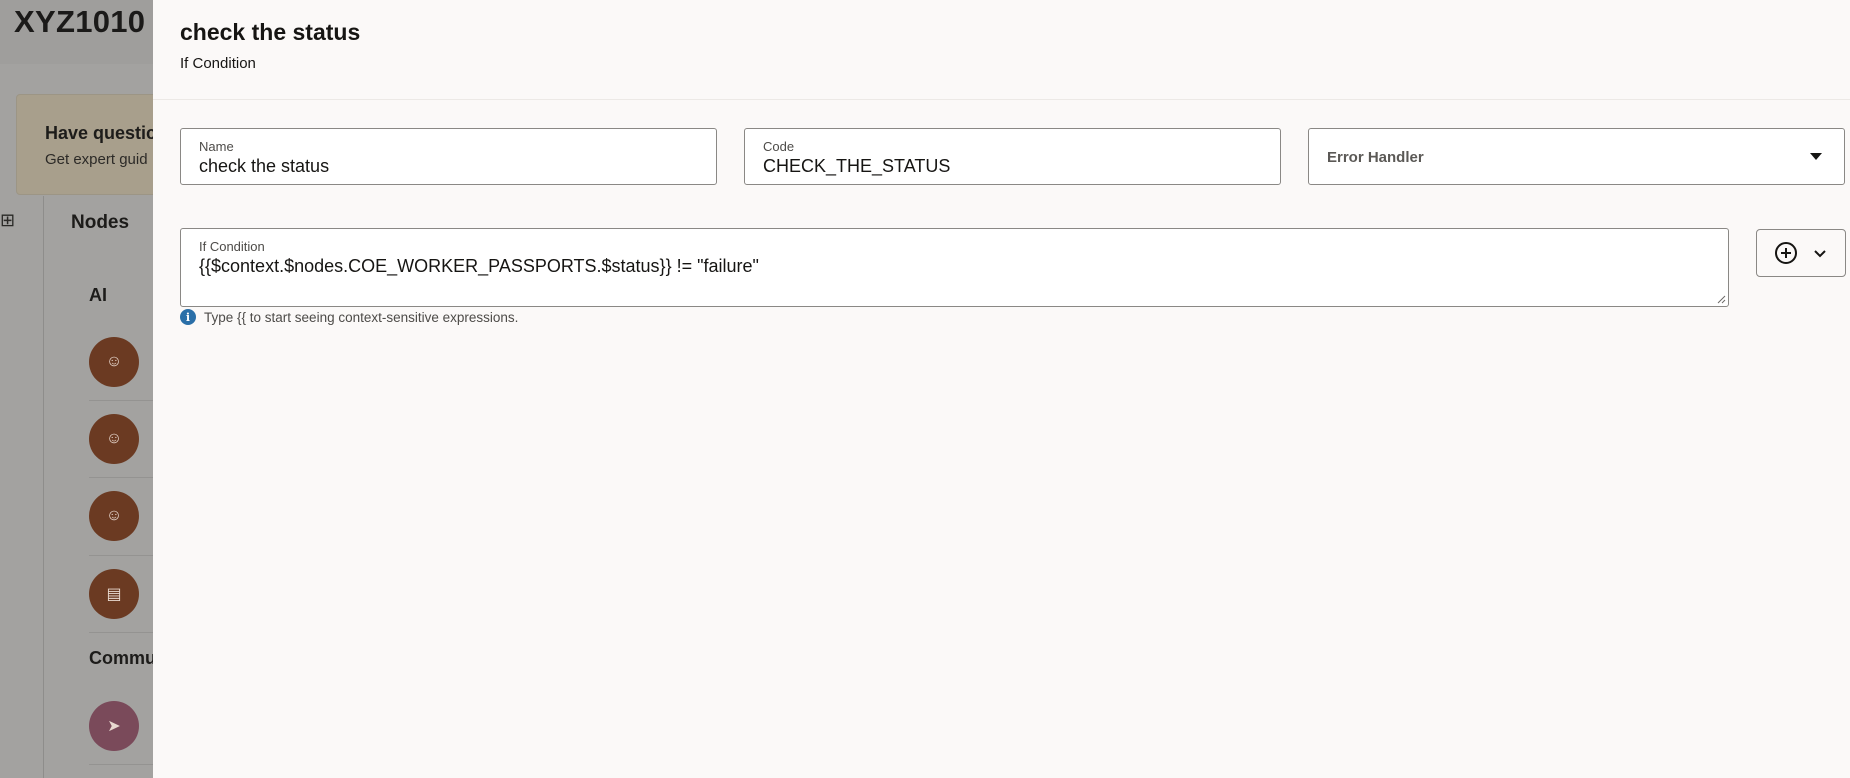  What do you see at coordinates (188, 317) in the screenshot?
I see `info-icon: i` at bounding box center [188, 317].